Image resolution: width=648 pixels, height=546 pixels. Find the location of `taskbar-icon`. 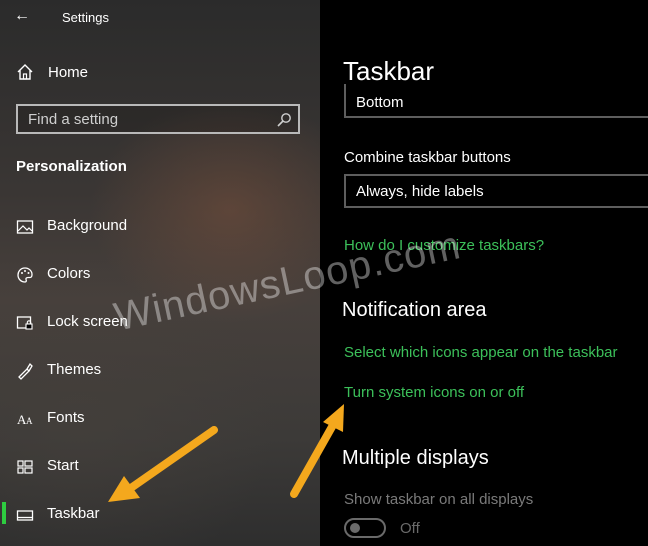

taskbar-icon is located at coordinates (25, 515).